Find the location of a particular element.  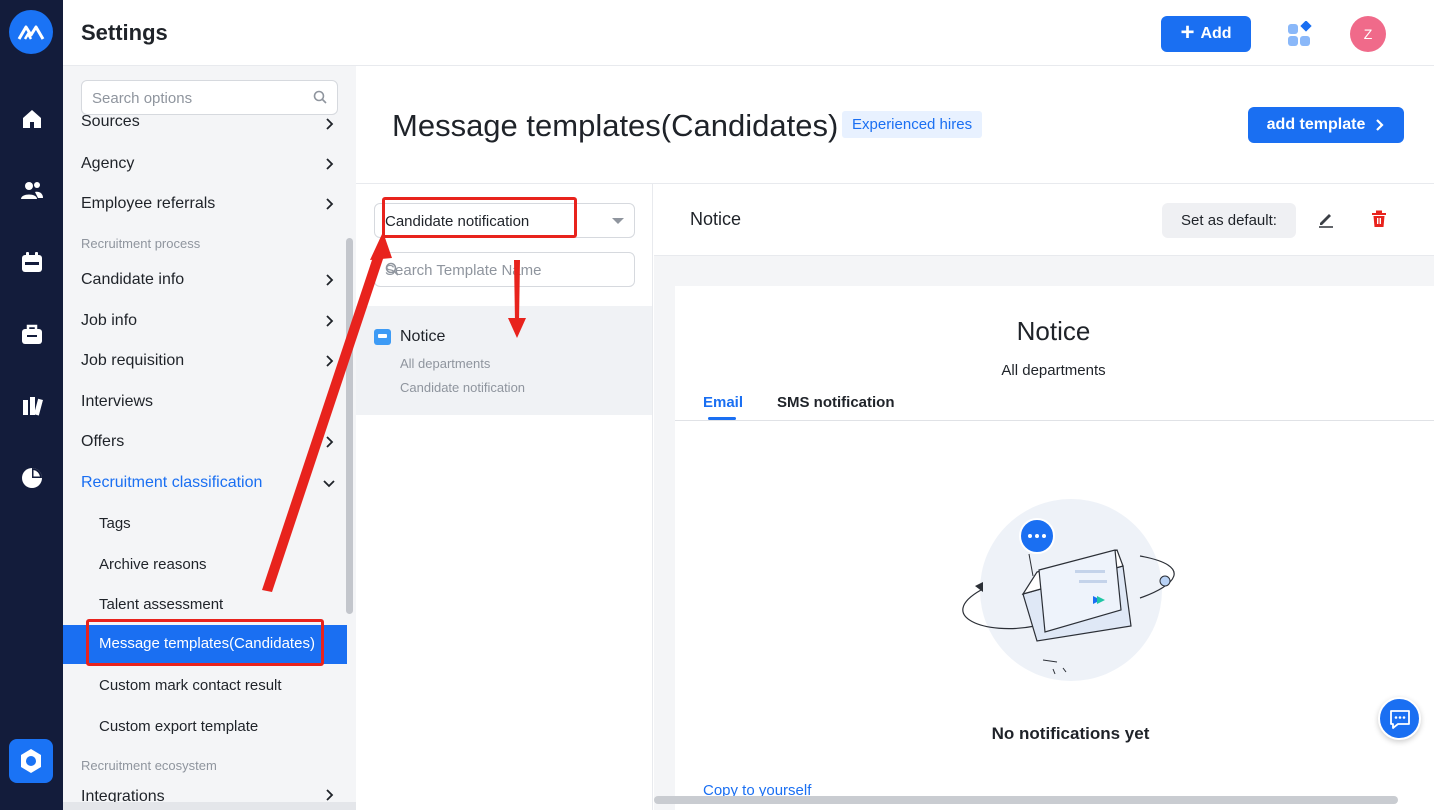

add-template-button: add template is located at coordinates (1326, 125).